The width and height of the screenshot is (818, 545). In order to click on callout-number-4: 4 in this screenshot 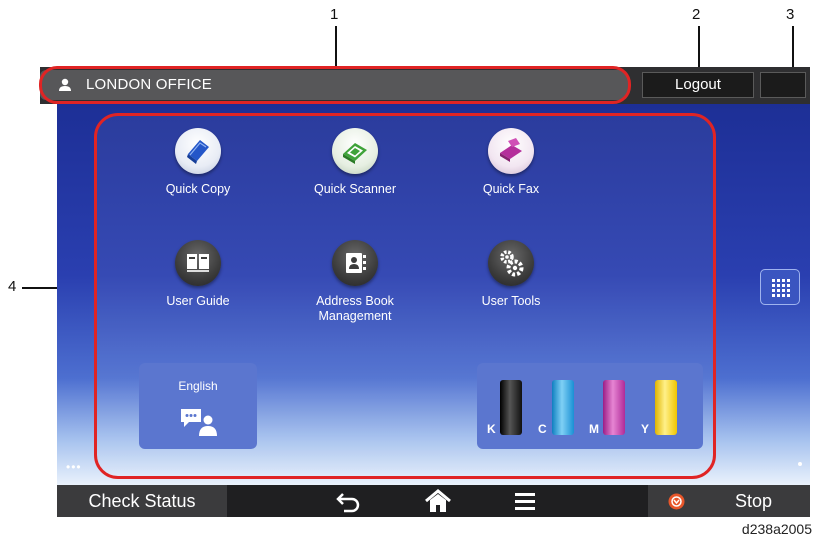, I will do `click(12, 286)`.